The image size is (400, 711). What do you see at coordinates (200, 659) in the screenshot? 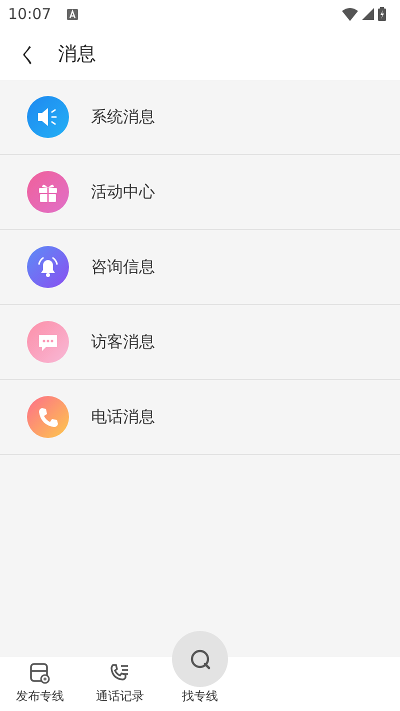
I see `search-icon` at bounding box center [200, 659].